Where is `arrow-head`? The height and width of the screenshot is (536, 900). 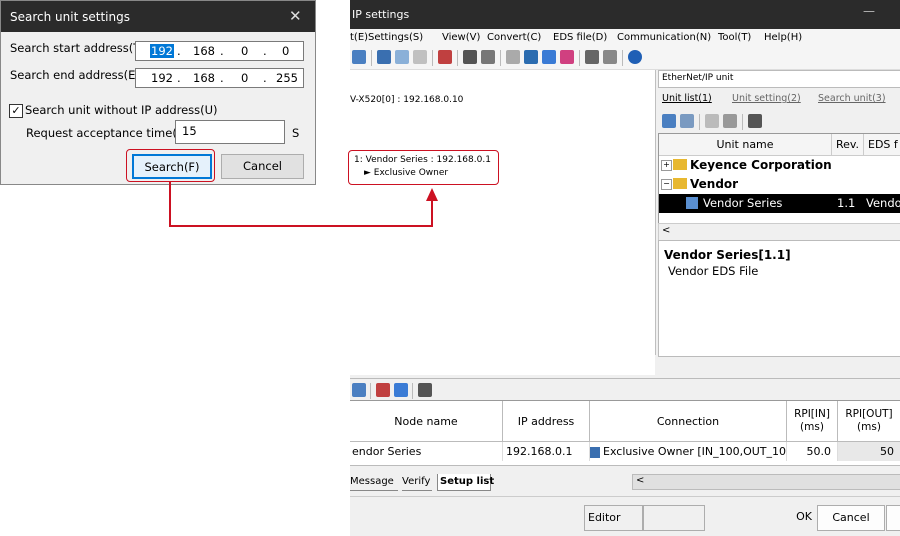
arrow-head is located at coordinates (432, 194).